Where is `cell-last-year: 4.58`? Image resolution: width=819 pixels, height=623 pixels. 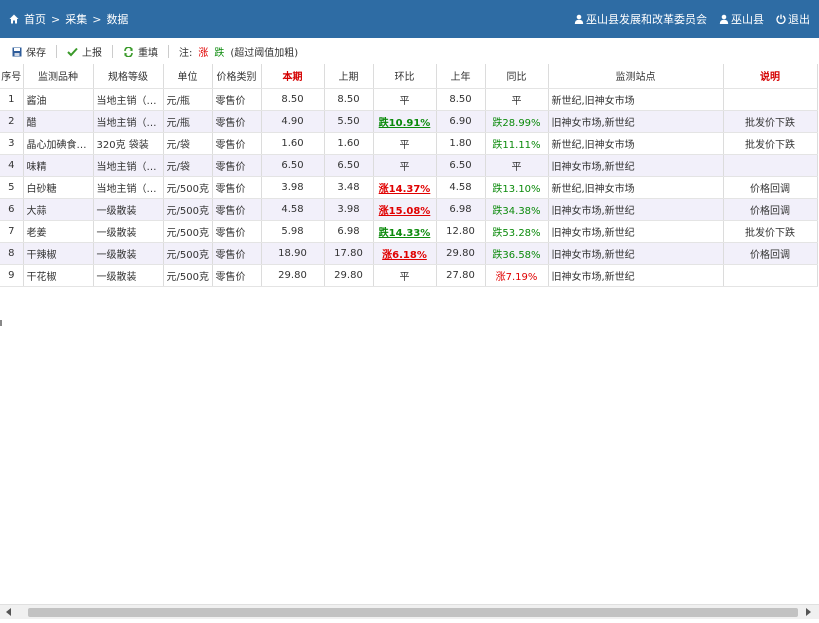 cell-last-year: 4.58 is located at coordinates (461, 187).